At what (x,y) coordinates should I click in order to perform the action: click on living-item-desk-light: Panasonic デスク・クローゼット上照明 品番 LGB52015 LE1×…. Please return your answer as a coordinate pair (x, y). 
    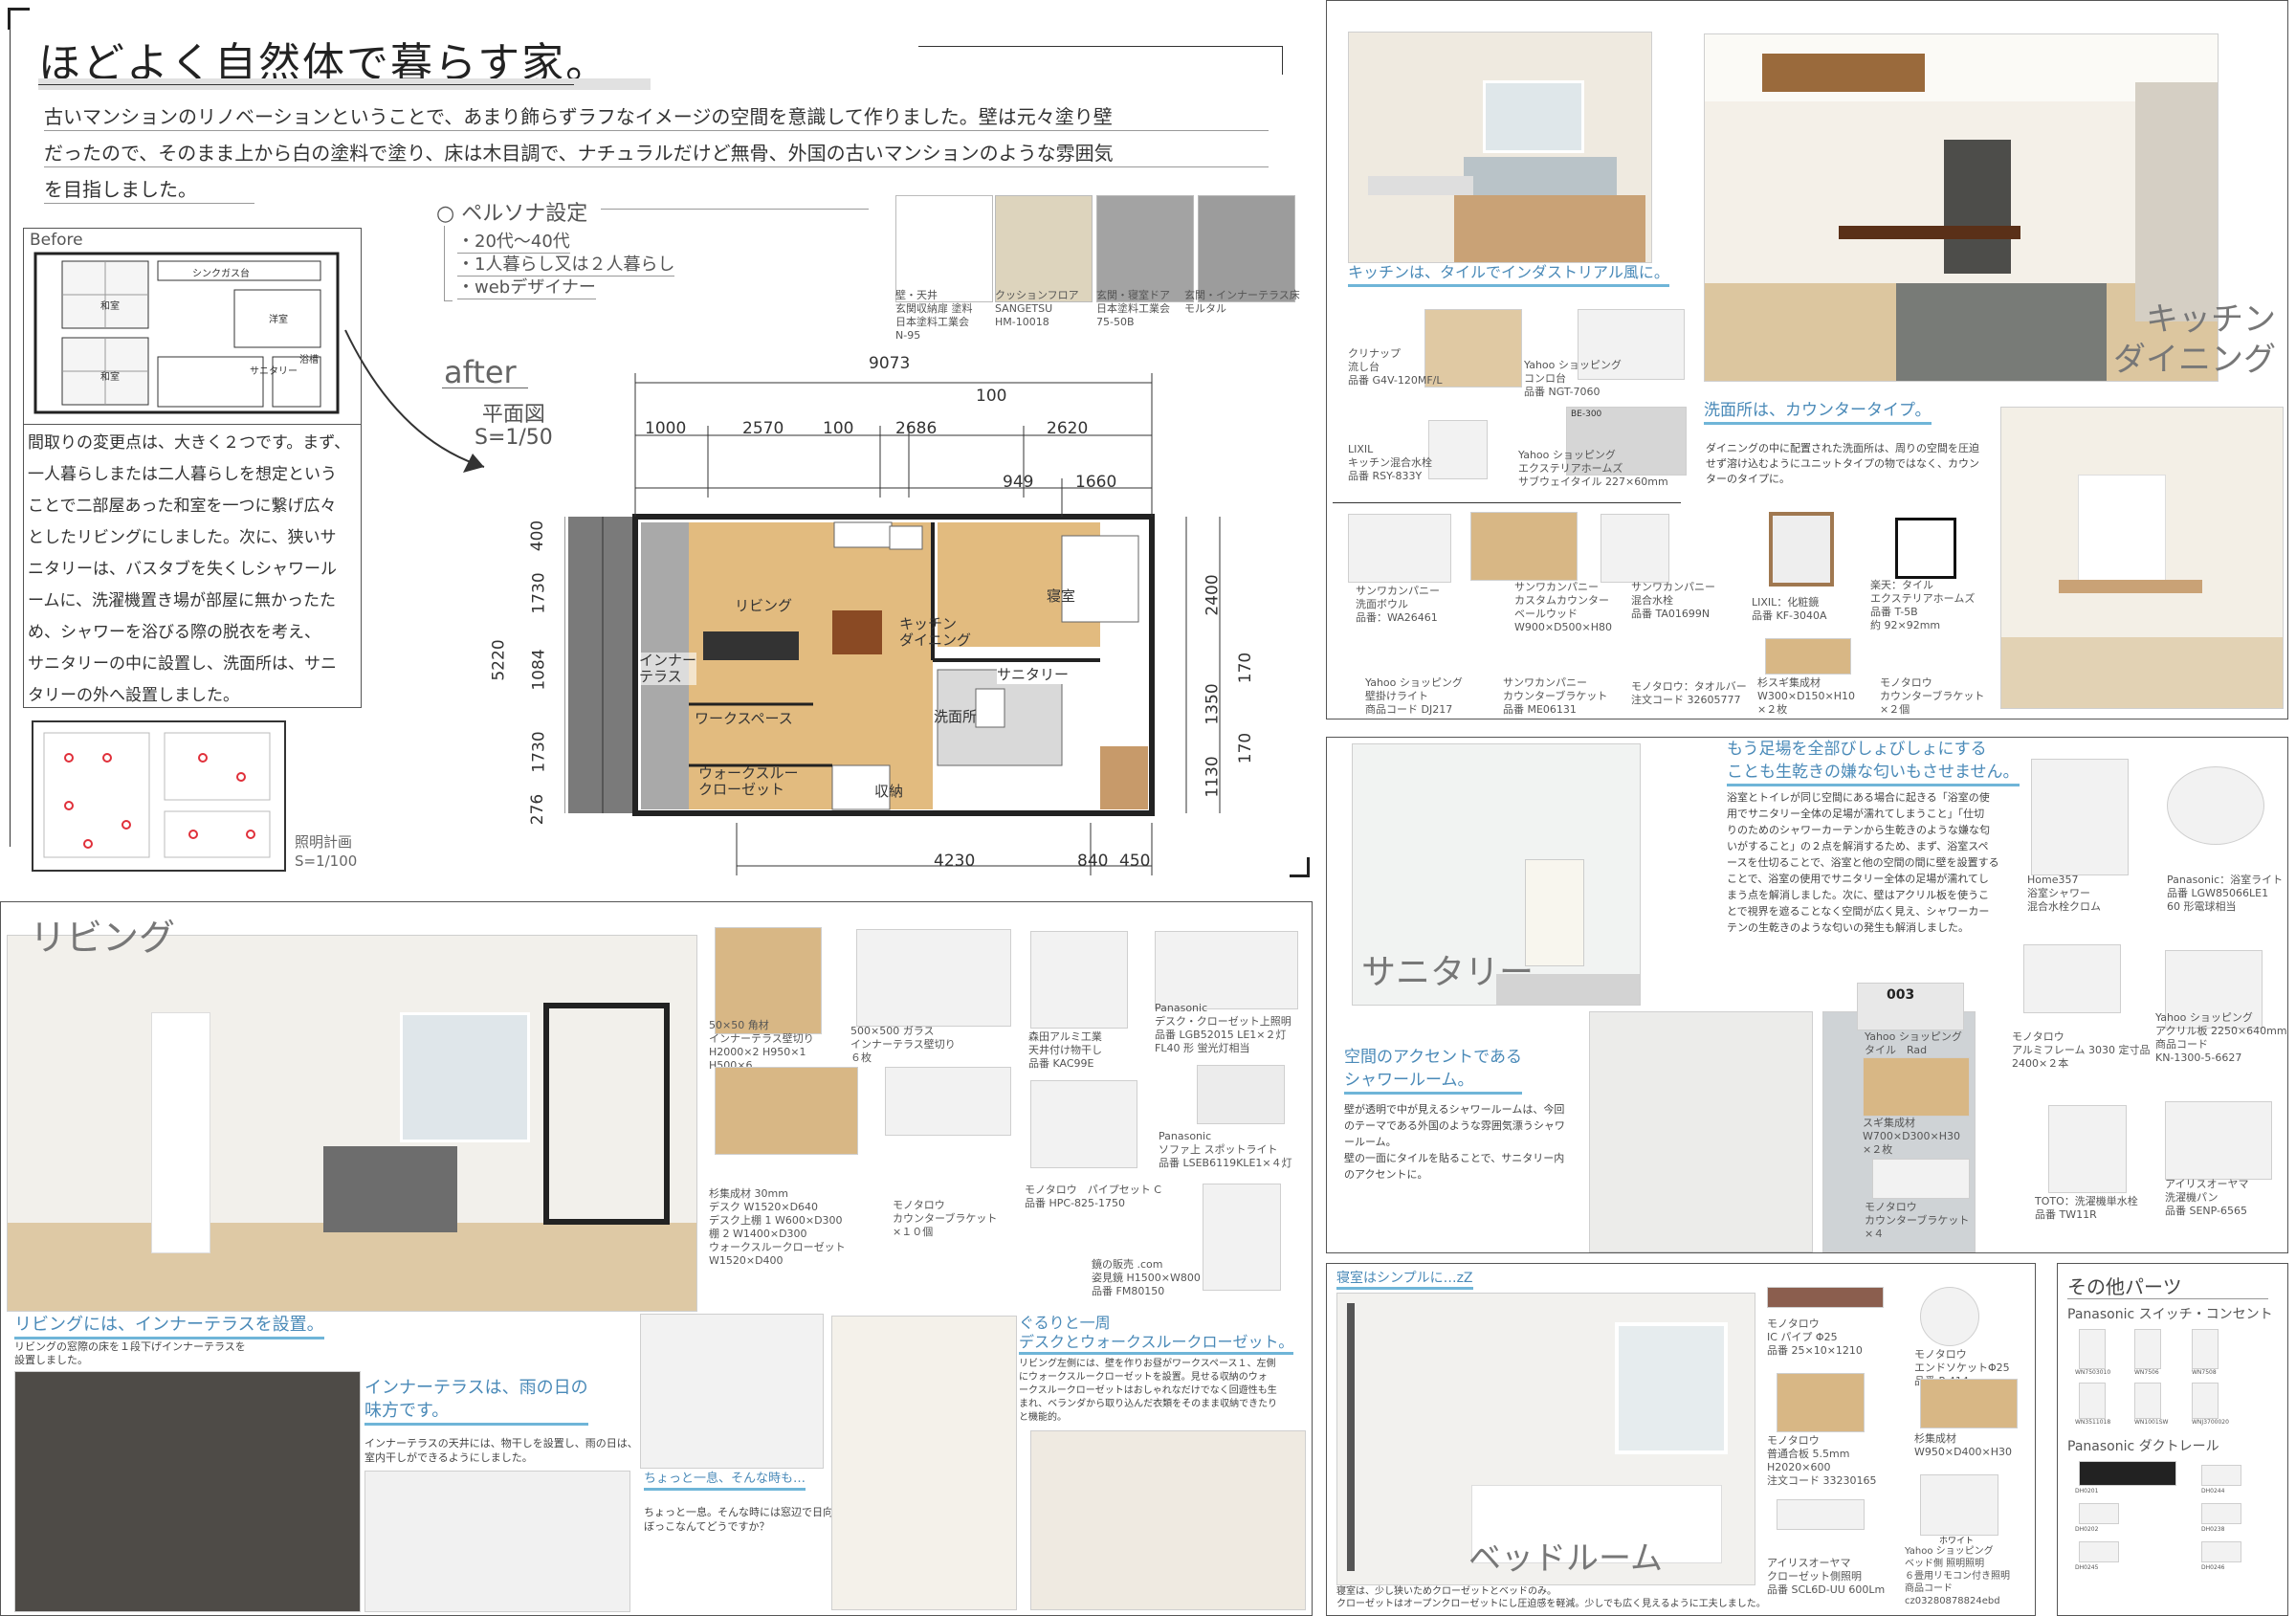
    Looking at the image, I should click on (1223, 1028).